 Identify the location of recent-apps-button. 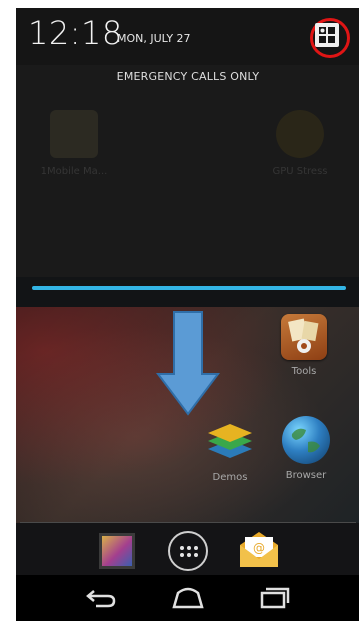
(274, 598).